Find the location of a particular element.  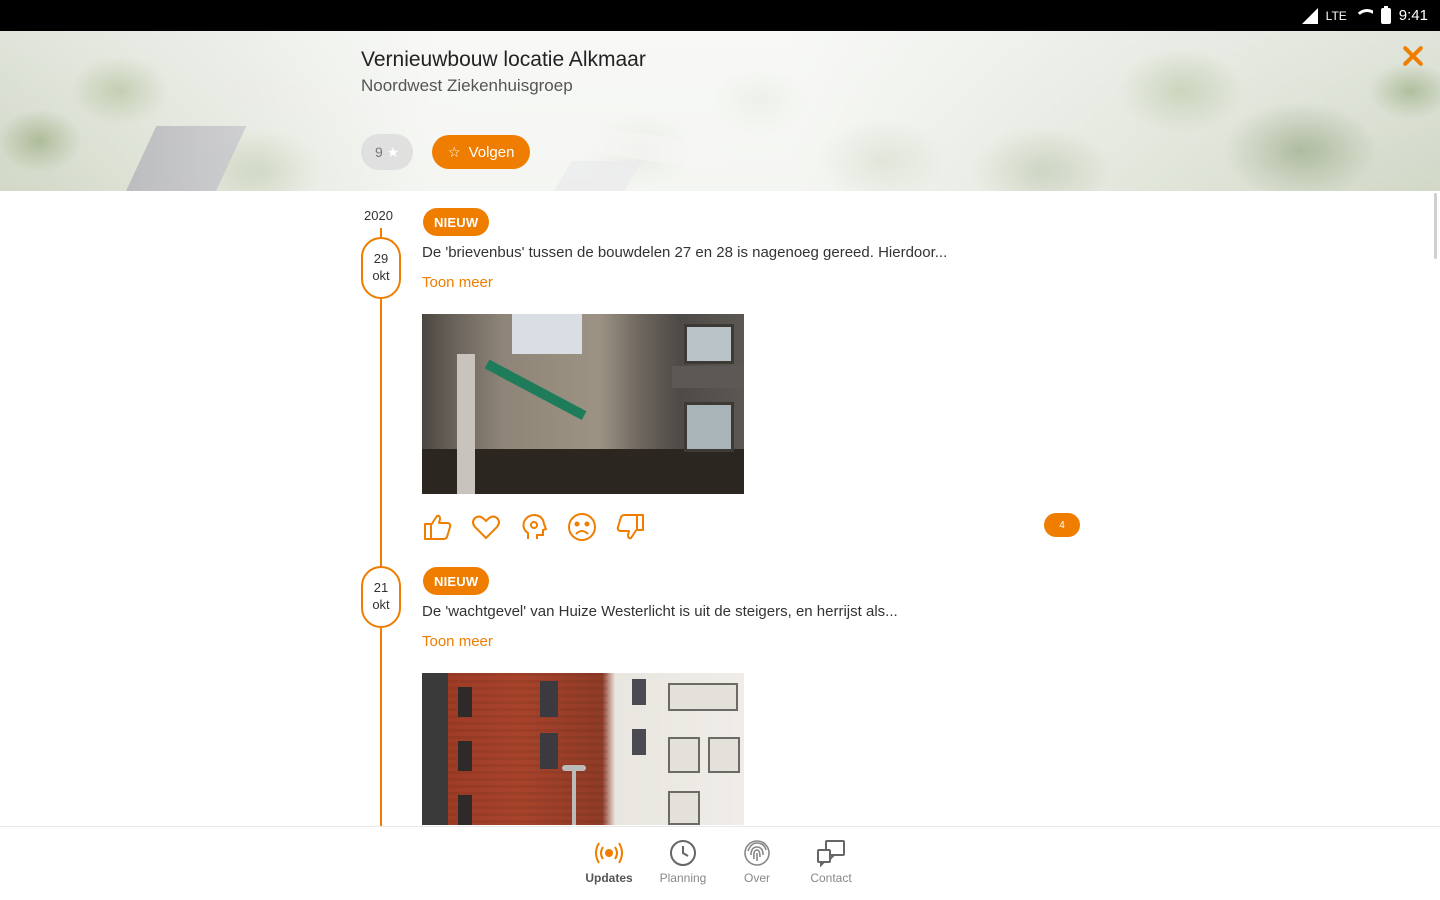

project-title: Vernieuwbouw locatie Alkmaar is located at coordinates (503, 59).